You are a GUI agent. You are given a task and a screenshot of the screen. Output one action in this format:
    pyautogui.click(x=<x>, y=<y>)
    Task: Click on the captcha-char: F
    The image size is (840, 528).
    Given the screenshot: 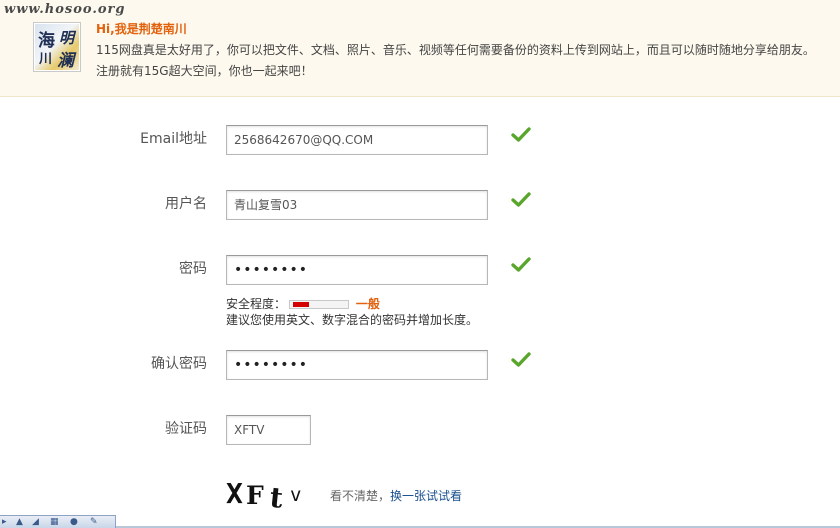 What is the action you would take?
    pyautogui.click(x=255, y=495)
    